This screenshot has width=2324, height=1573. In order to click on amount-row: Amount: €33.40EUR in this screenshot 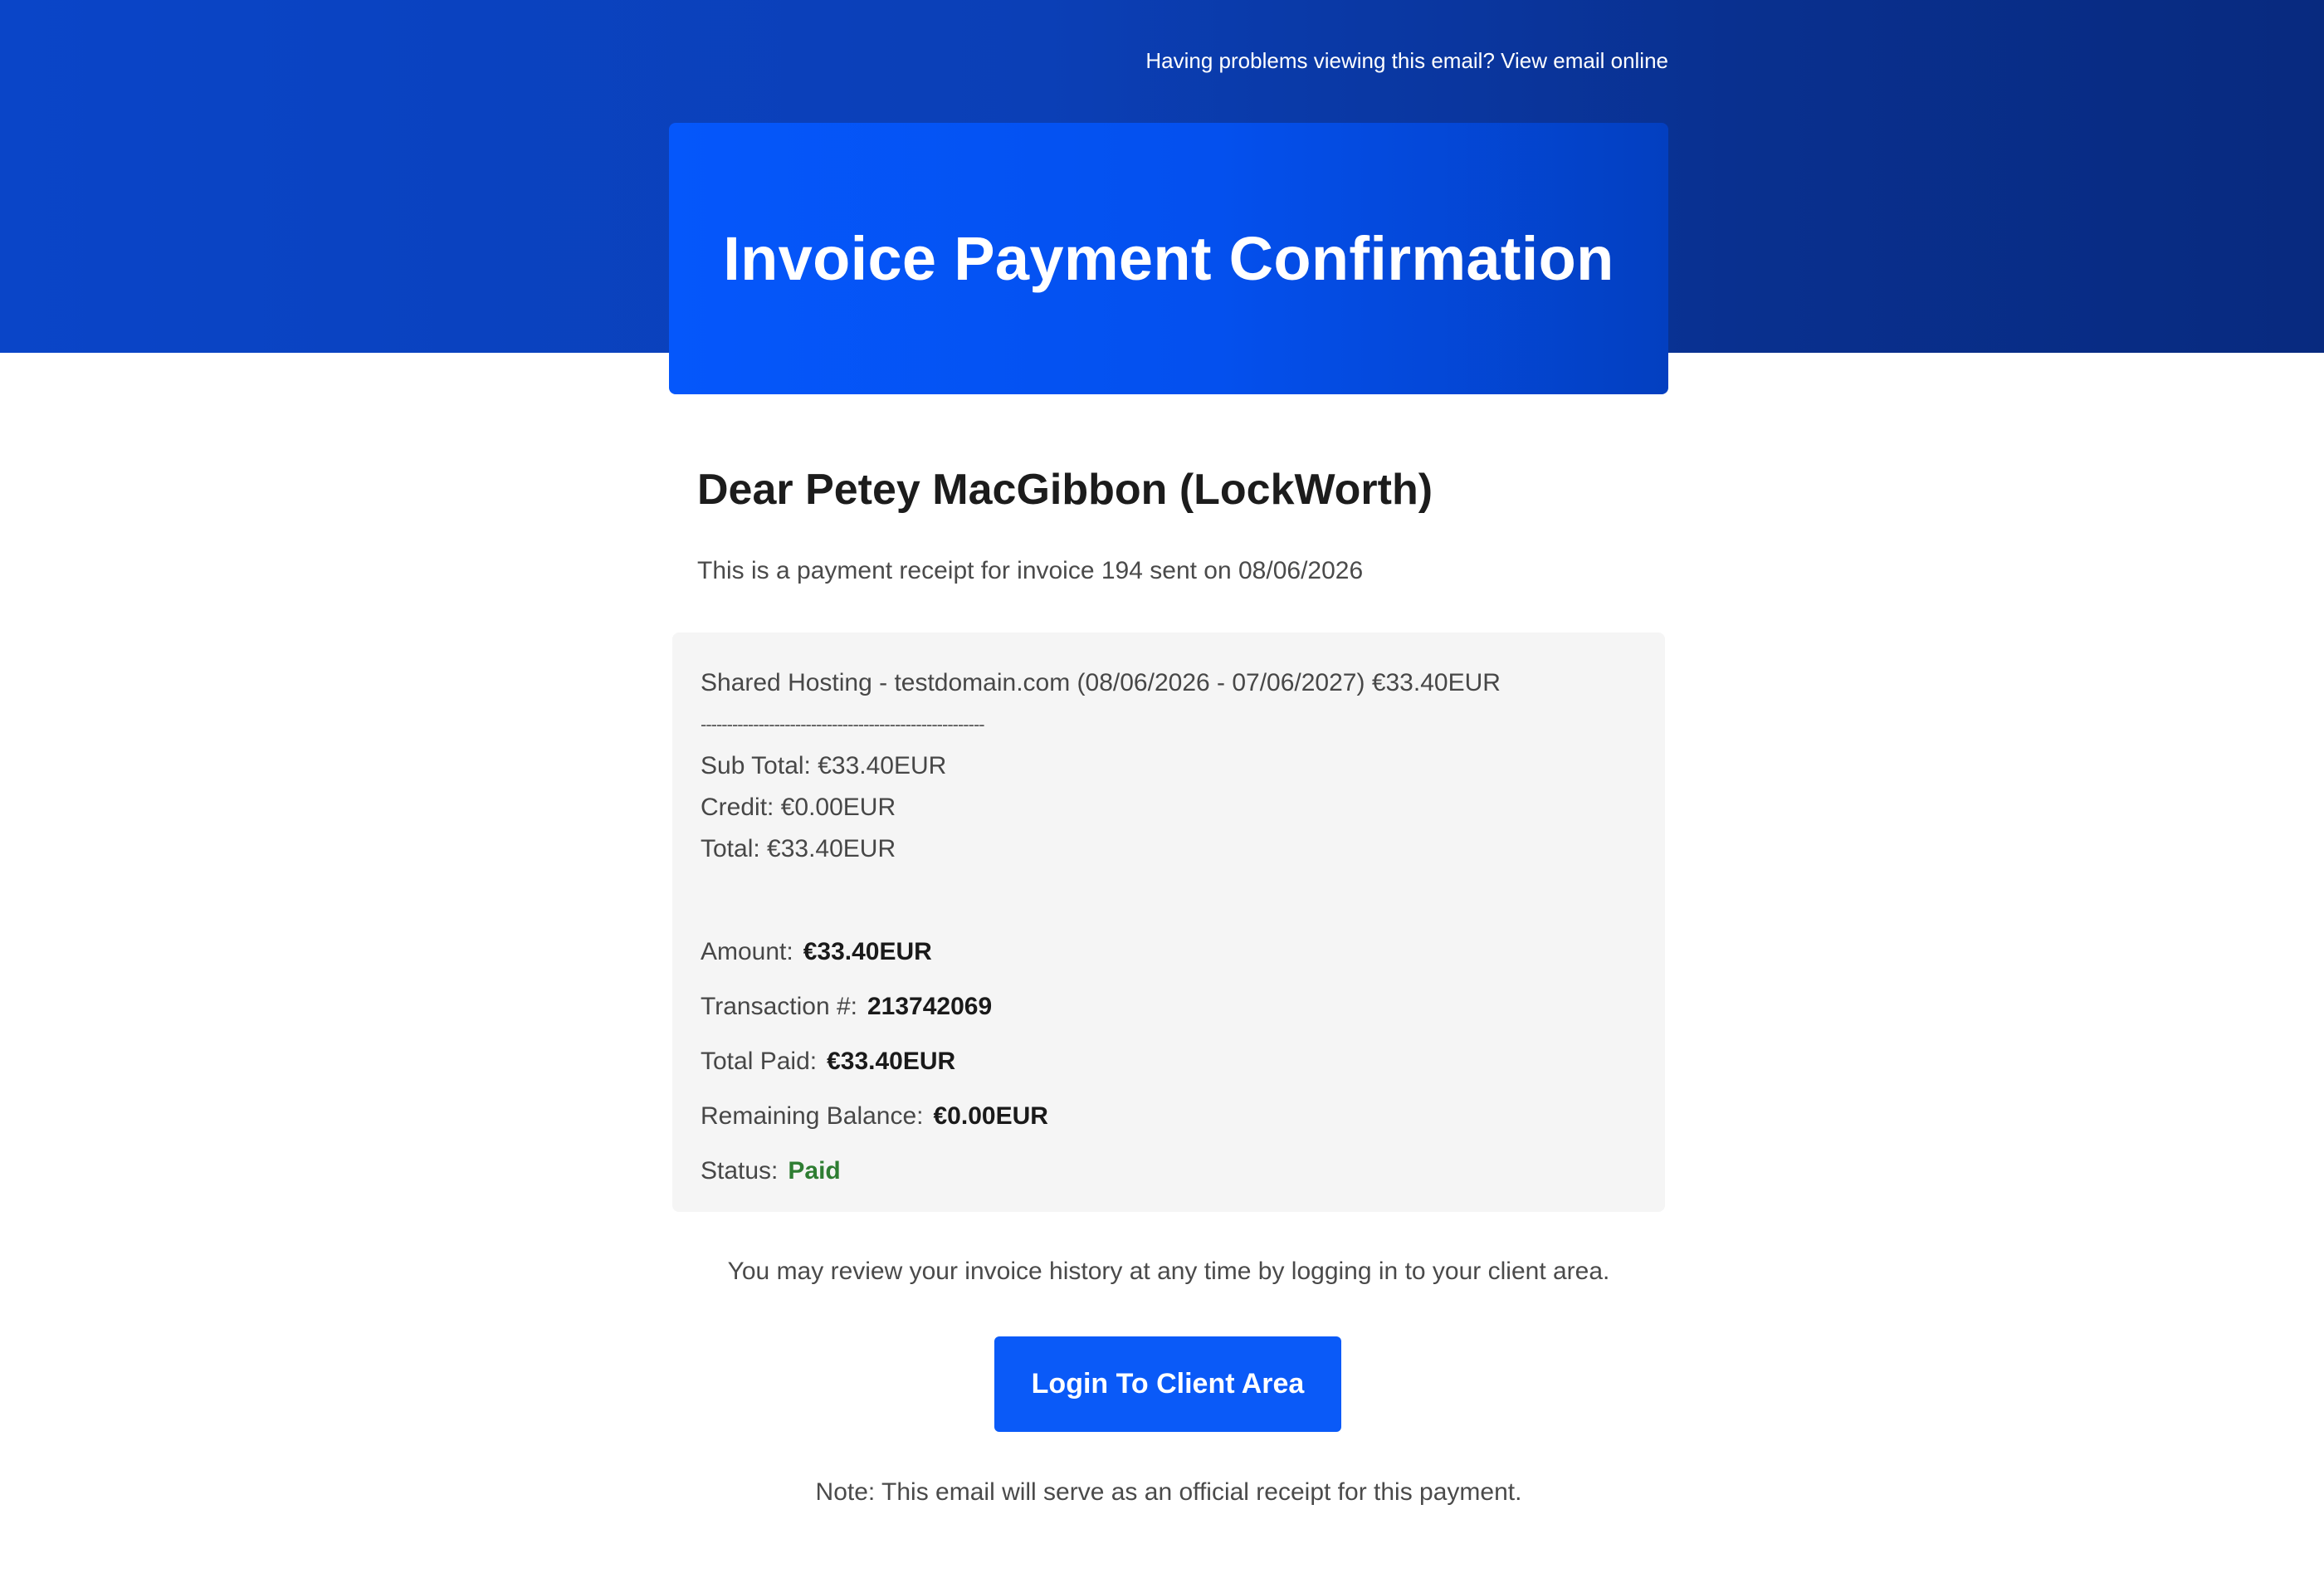, I will do `click(1169, 952)`.